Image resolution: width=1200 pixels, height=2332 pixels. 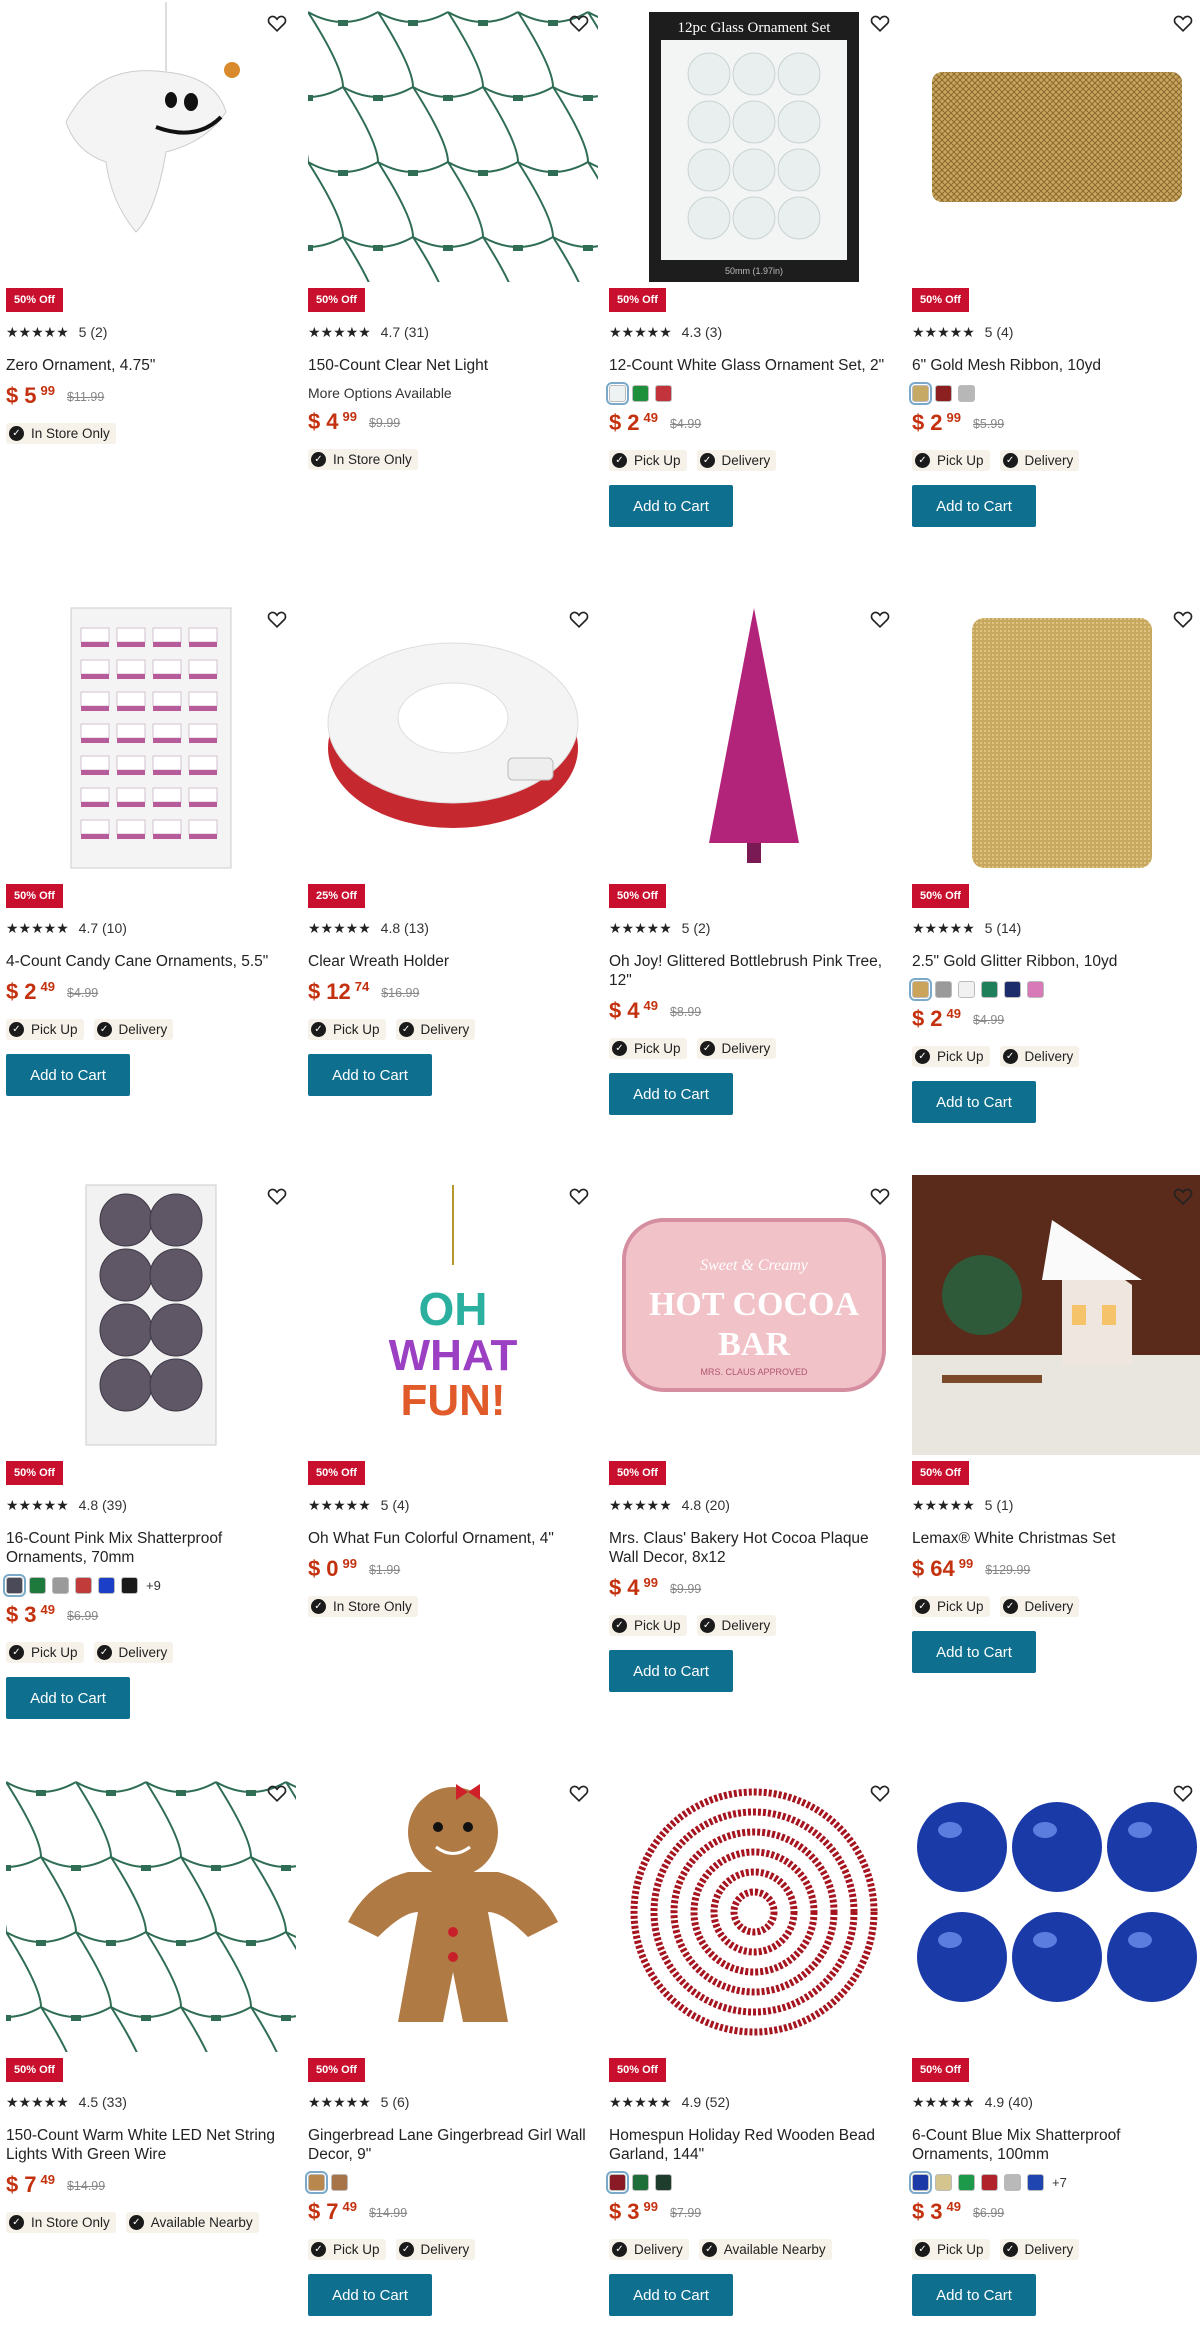 What do you see at coordinates (153, 1585) in the screenshot?
I see `more-swatches-count: +9` at bounding box center [153, 1585].